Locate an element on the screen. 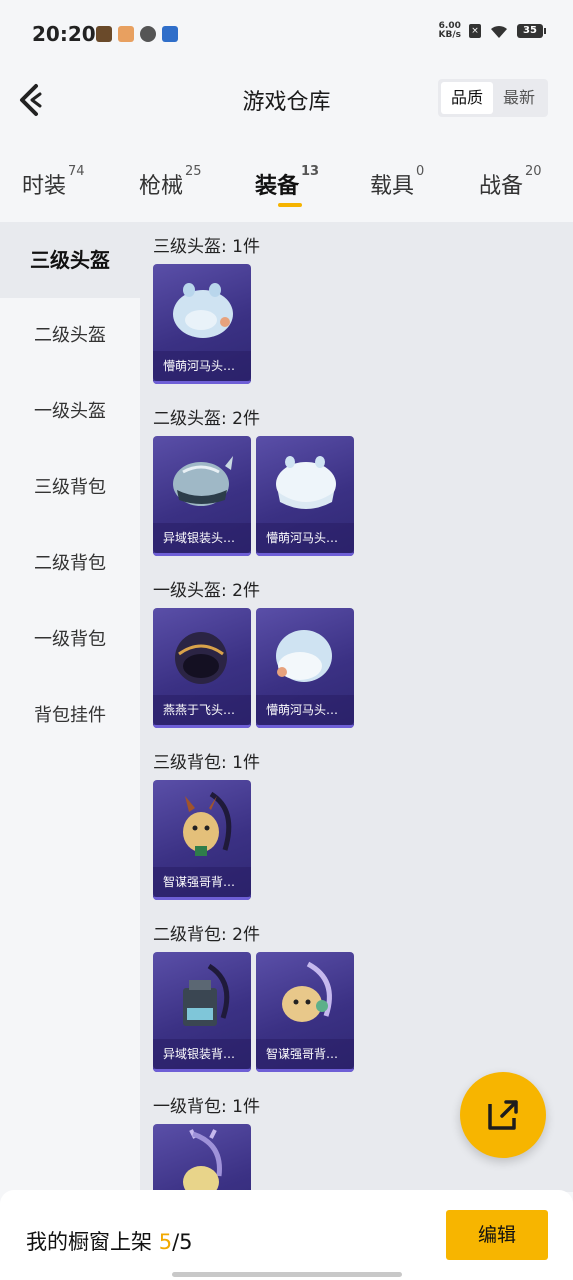 The width and height of the screenshot is (573, 1280). game-app-icon is located at coordinates (104, 34).